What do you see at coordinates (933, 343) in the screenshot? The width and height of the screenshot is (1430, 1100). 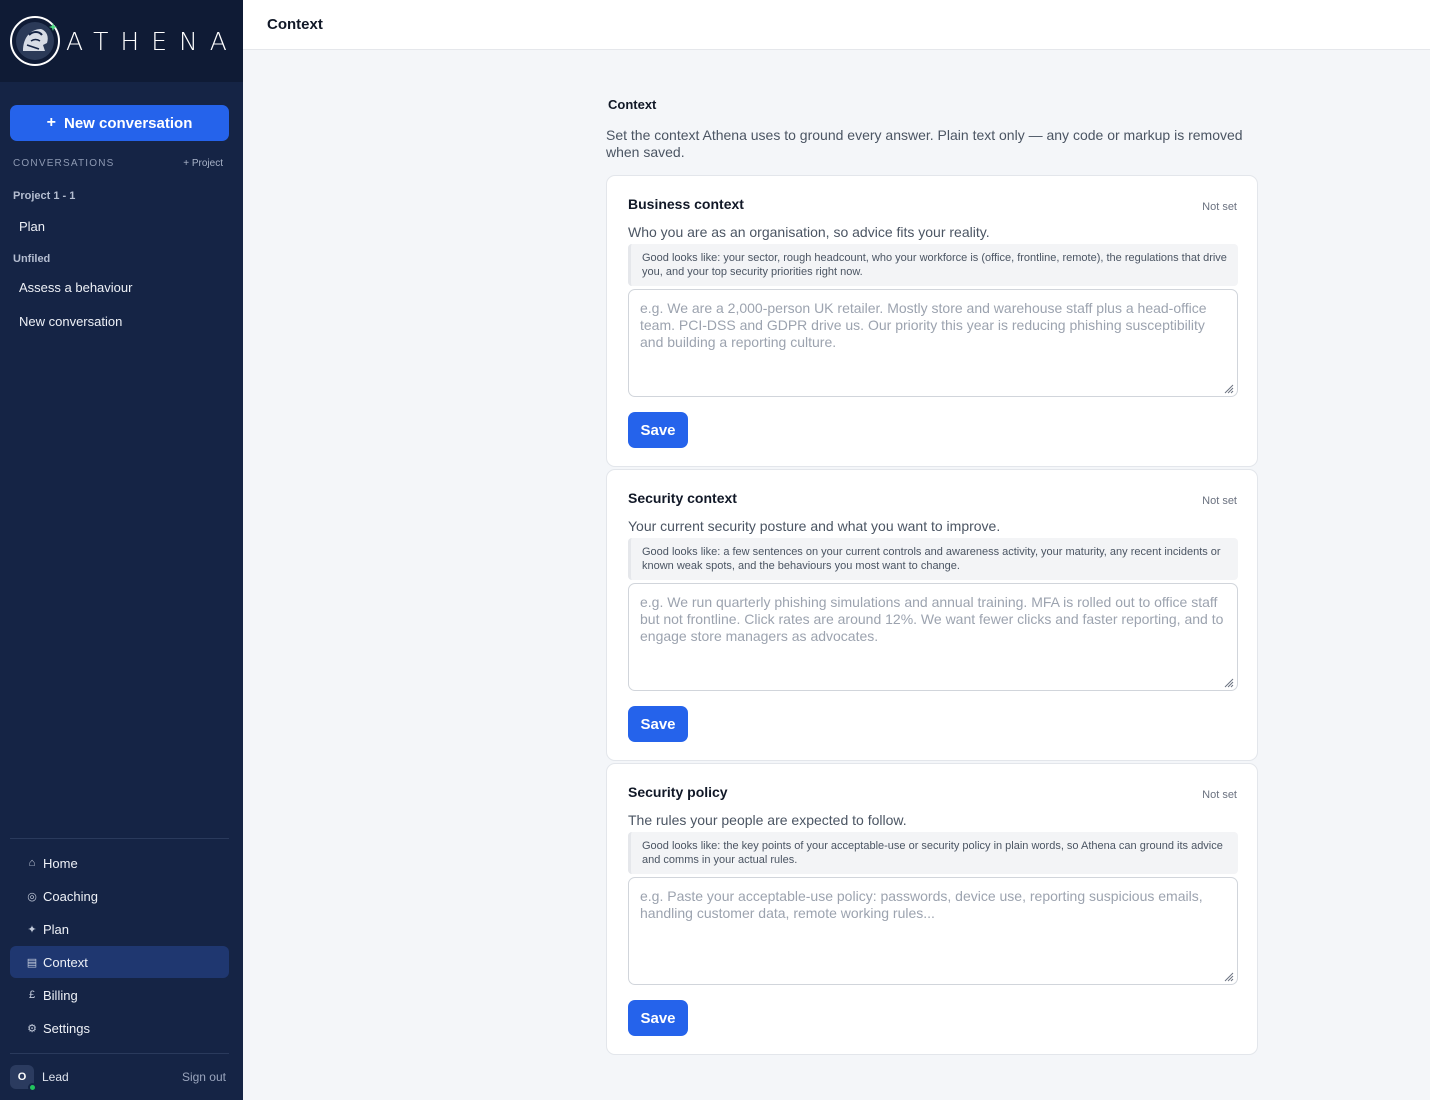 I see `business-context-textarea` at bounding box center [933, 343].